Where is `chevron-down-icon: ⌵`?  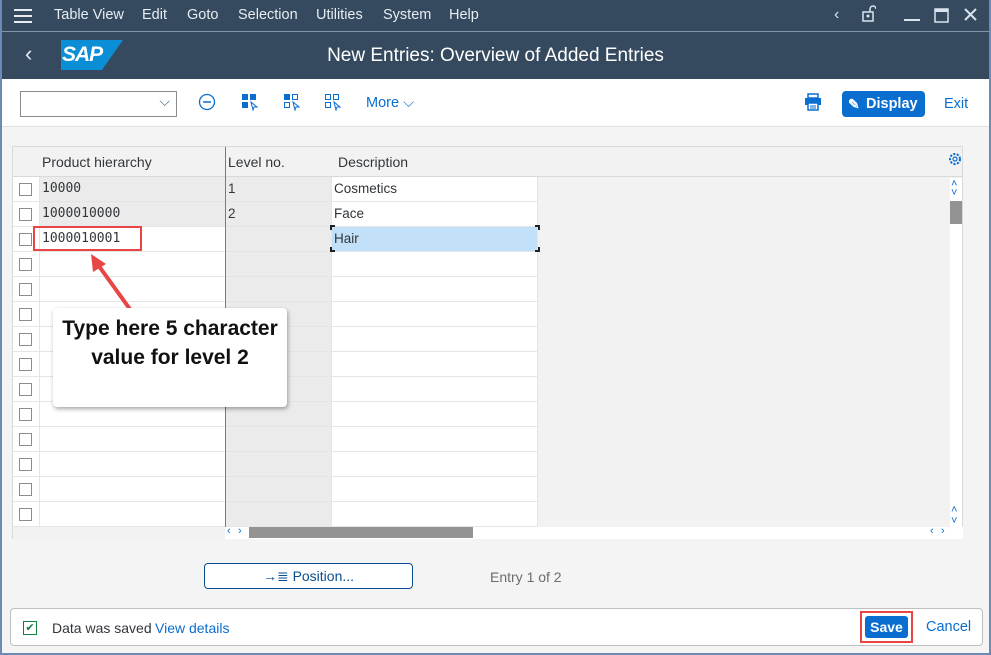 chevron-down-icon: ⌵ is located at coordinates (409, 103).